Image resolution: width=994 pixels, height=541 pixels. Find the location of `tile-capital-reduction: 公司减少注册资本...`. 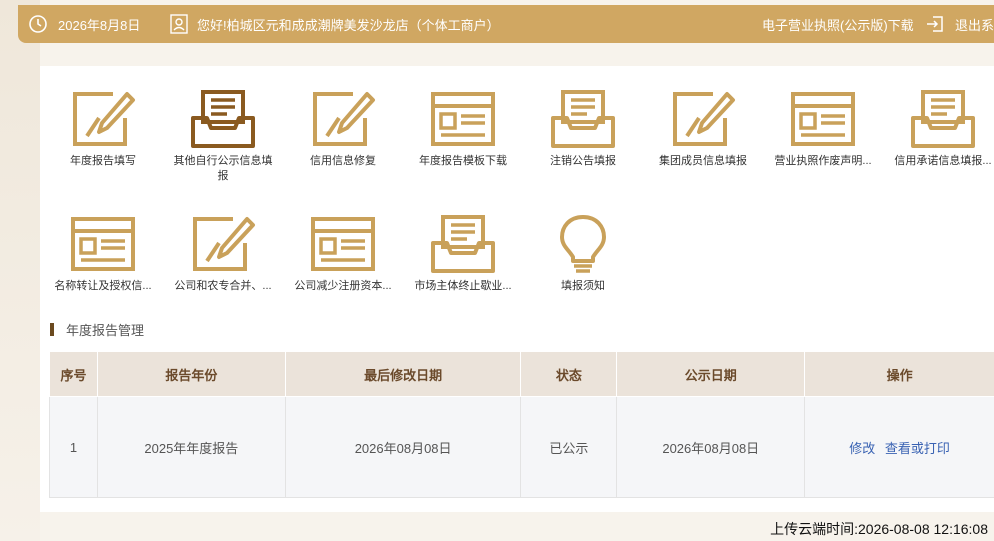

tile-capital-reduction: 公司减少注册资本... is located at coordinates (343, 253).